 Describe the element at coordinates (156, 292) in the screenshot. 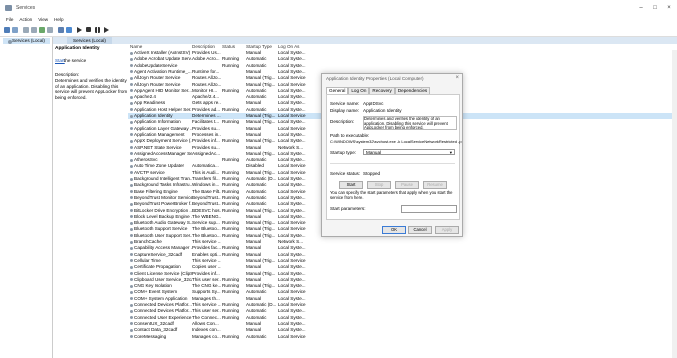

I see `cell-name: COM+ Event System` at that location.